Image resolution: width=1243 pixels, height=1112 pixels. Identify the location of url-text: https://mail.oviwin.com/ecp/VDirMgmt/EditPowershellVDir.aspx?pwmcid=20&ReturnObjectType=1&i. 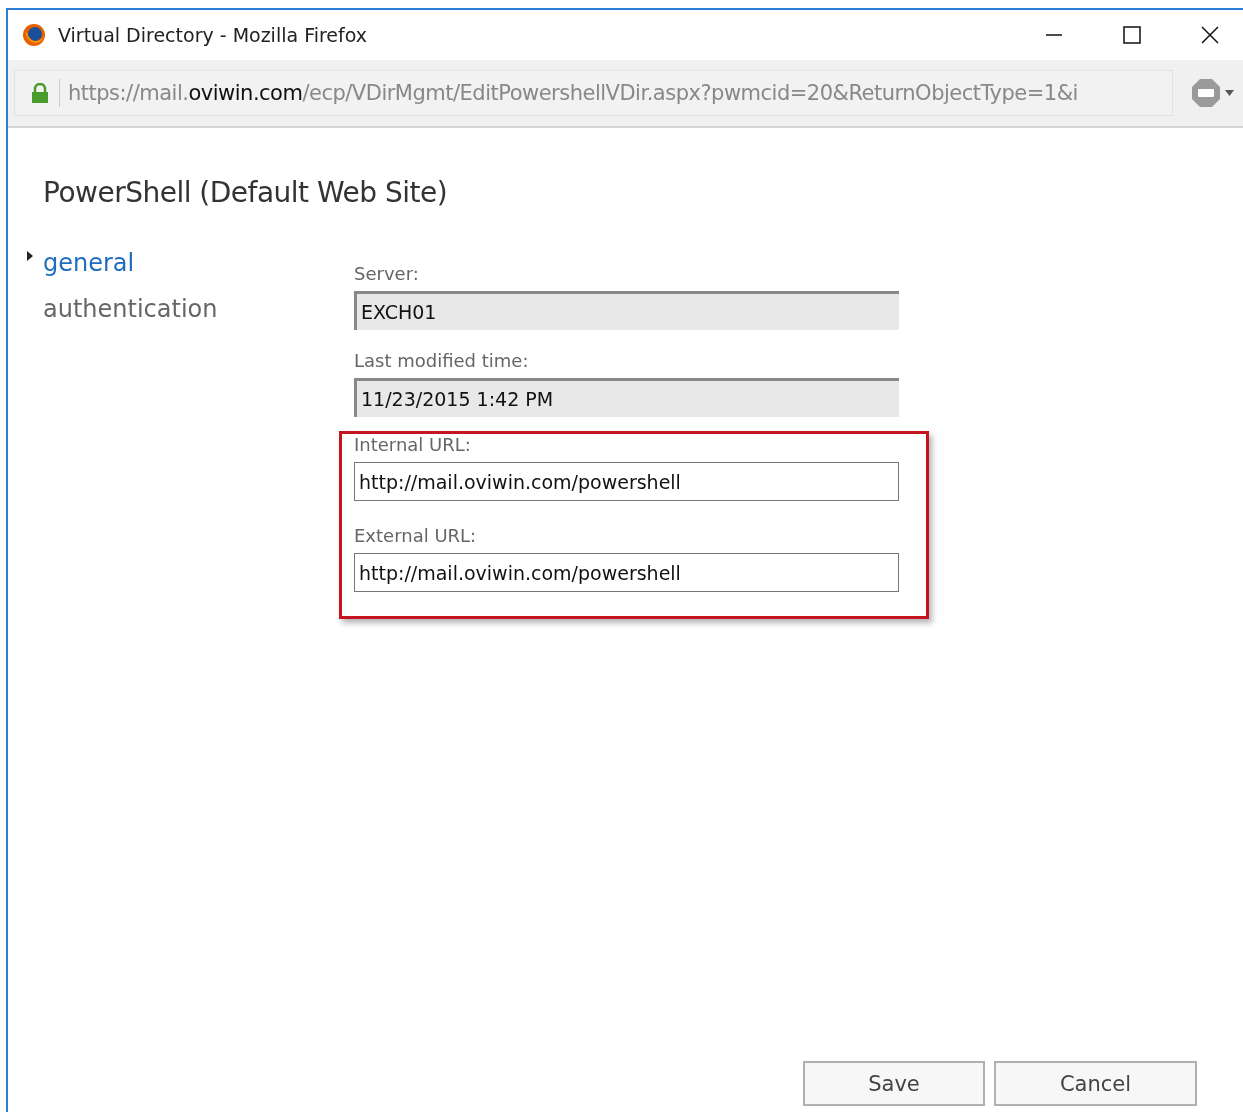
(573, 93).